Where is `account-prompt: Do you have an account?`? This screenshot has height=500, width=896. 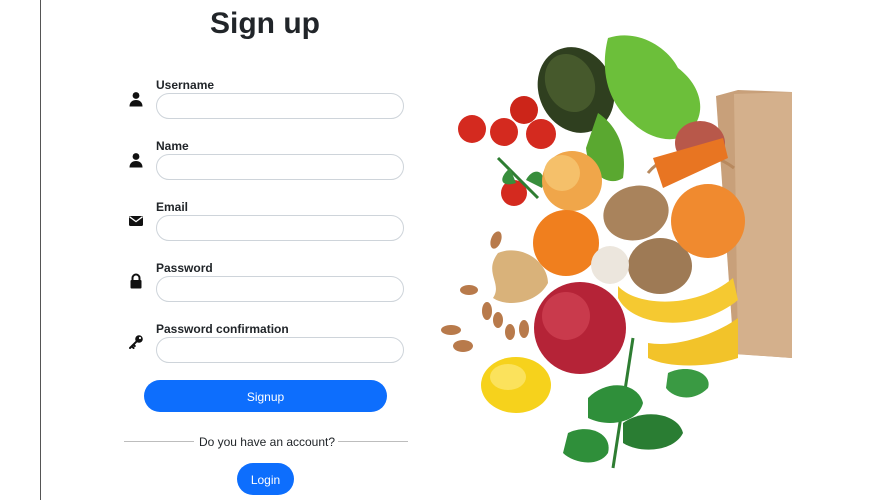 account-prompt: Do you have an account? is located at coordinates (267, 442).